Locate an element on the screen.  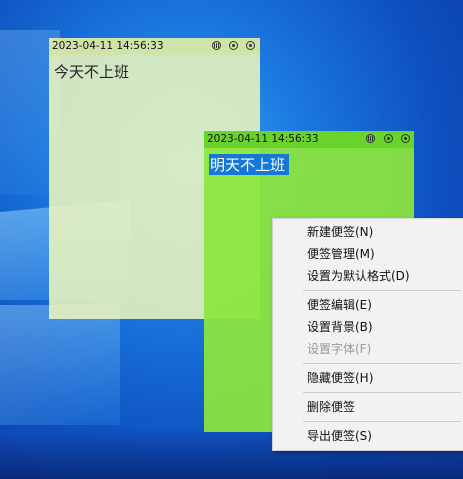
menu-item-edit-note: 便签编辑(E) is located at coordinates (368, 305).